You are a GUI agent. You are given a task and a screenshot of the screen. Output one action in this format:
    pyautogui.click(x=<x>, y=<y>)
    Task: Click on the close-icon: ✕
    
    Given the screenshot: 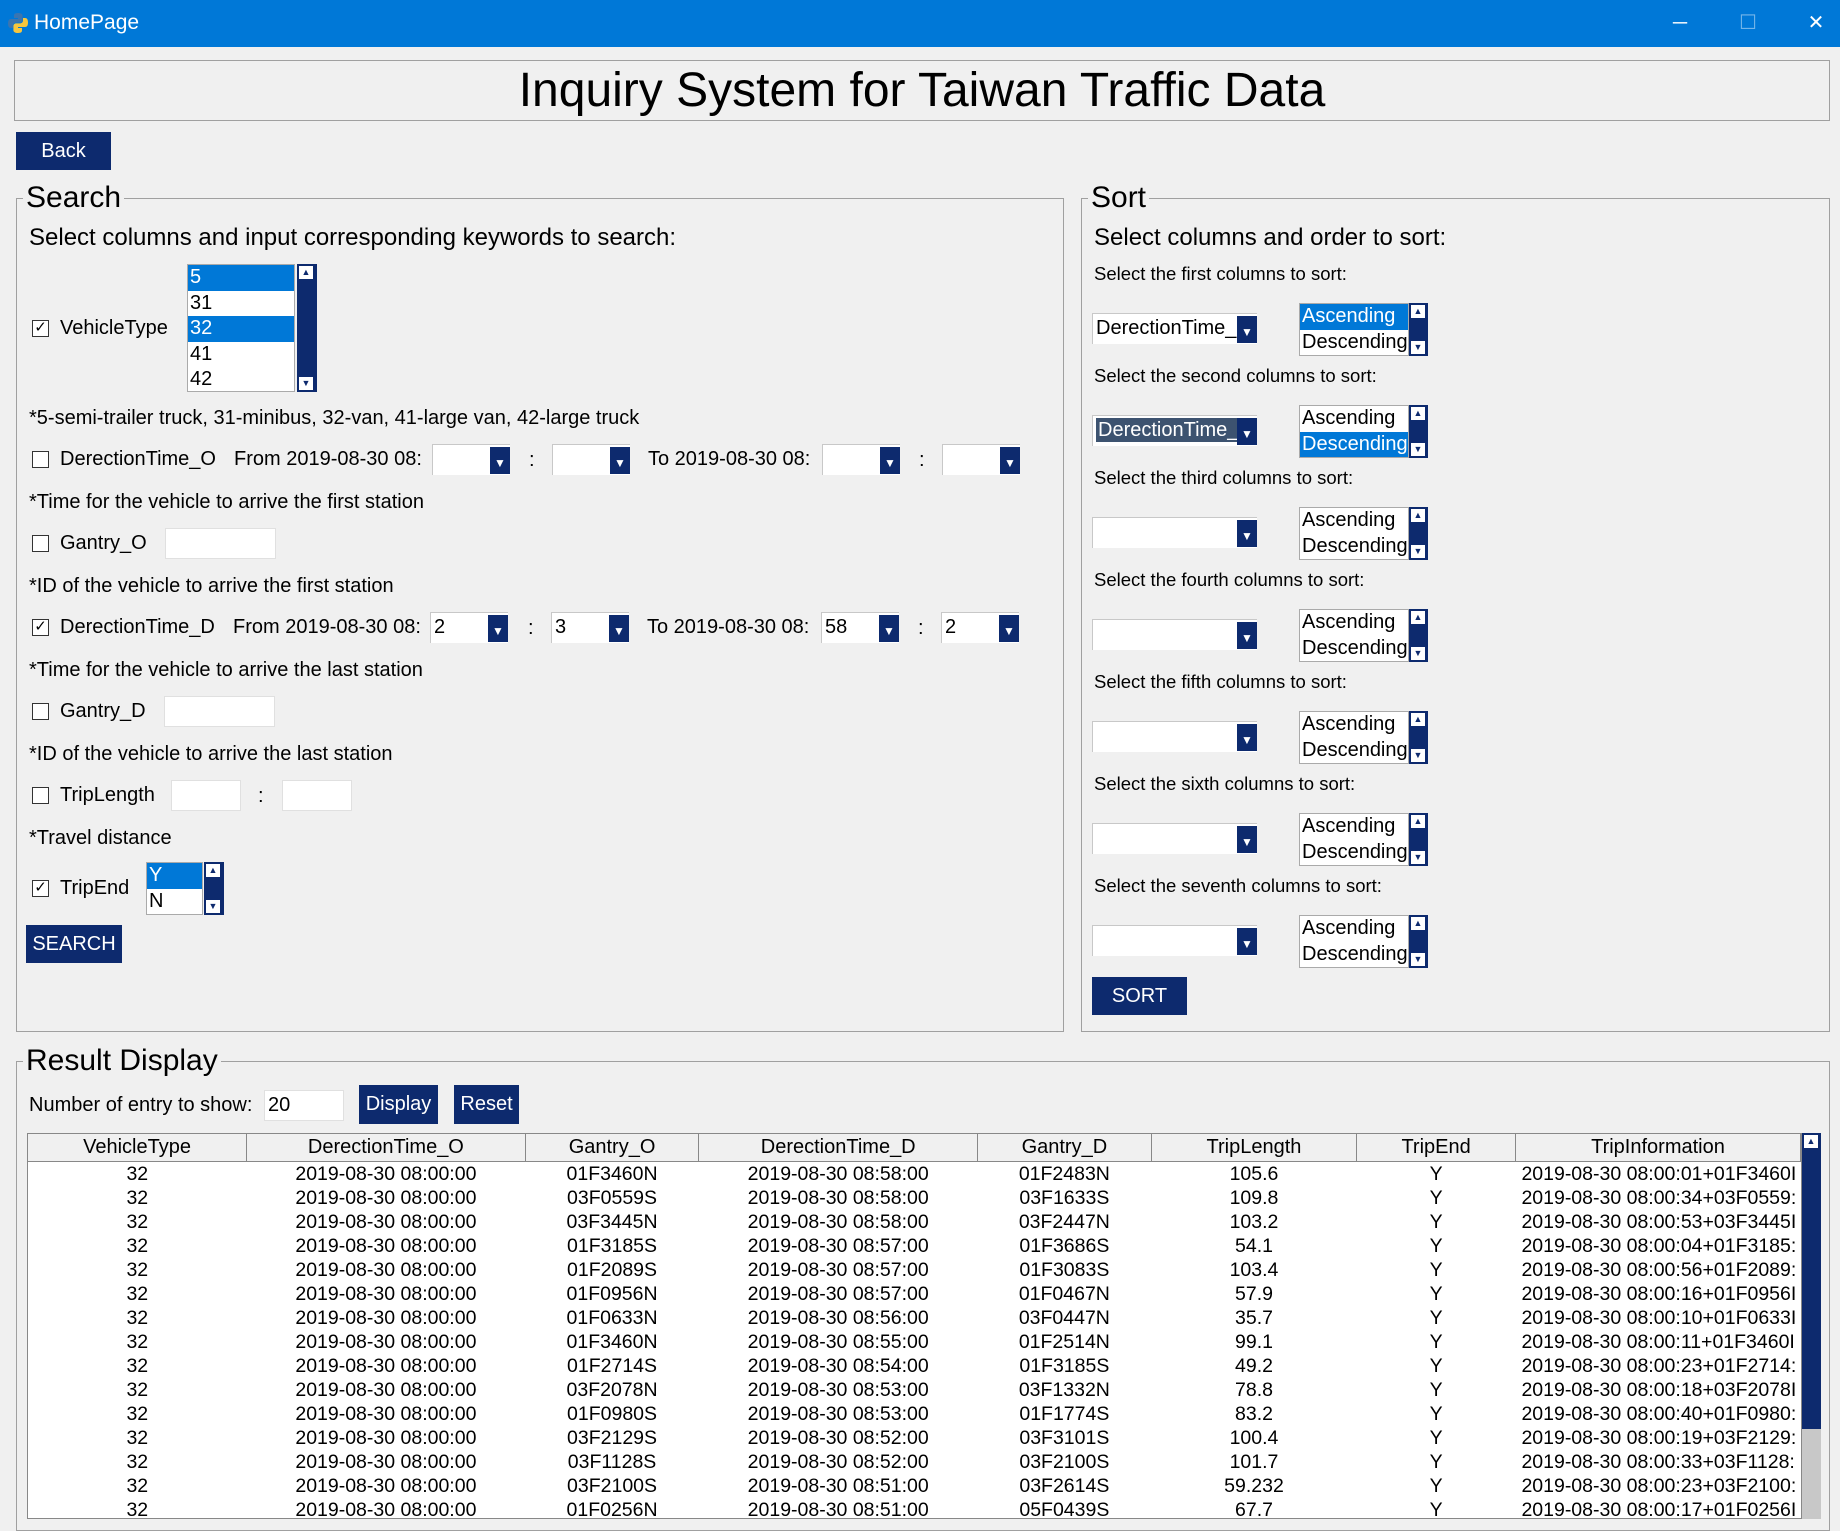 What is the action you would take?
    pyautogui.click(x=1814, y=23)
    